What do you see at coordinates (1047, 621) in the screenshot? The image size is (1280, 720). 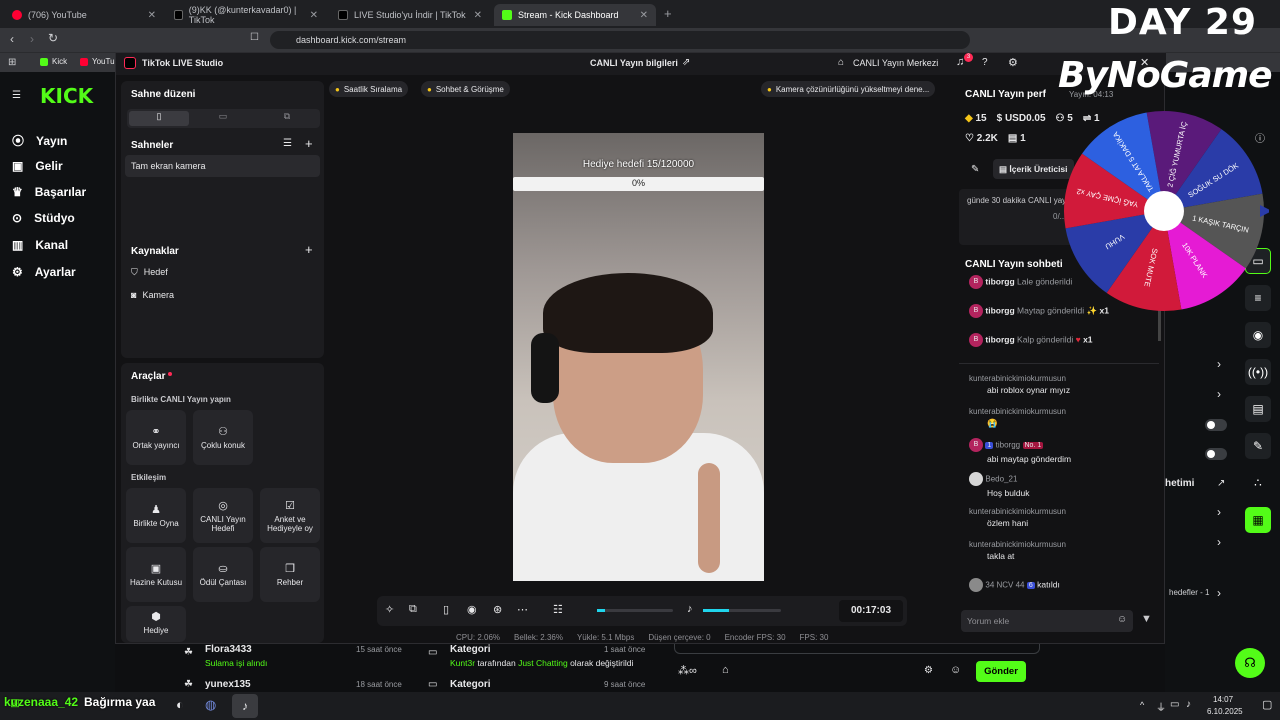 I see `comment-input: Yorum ekle` at bounding box center [1047, 621].